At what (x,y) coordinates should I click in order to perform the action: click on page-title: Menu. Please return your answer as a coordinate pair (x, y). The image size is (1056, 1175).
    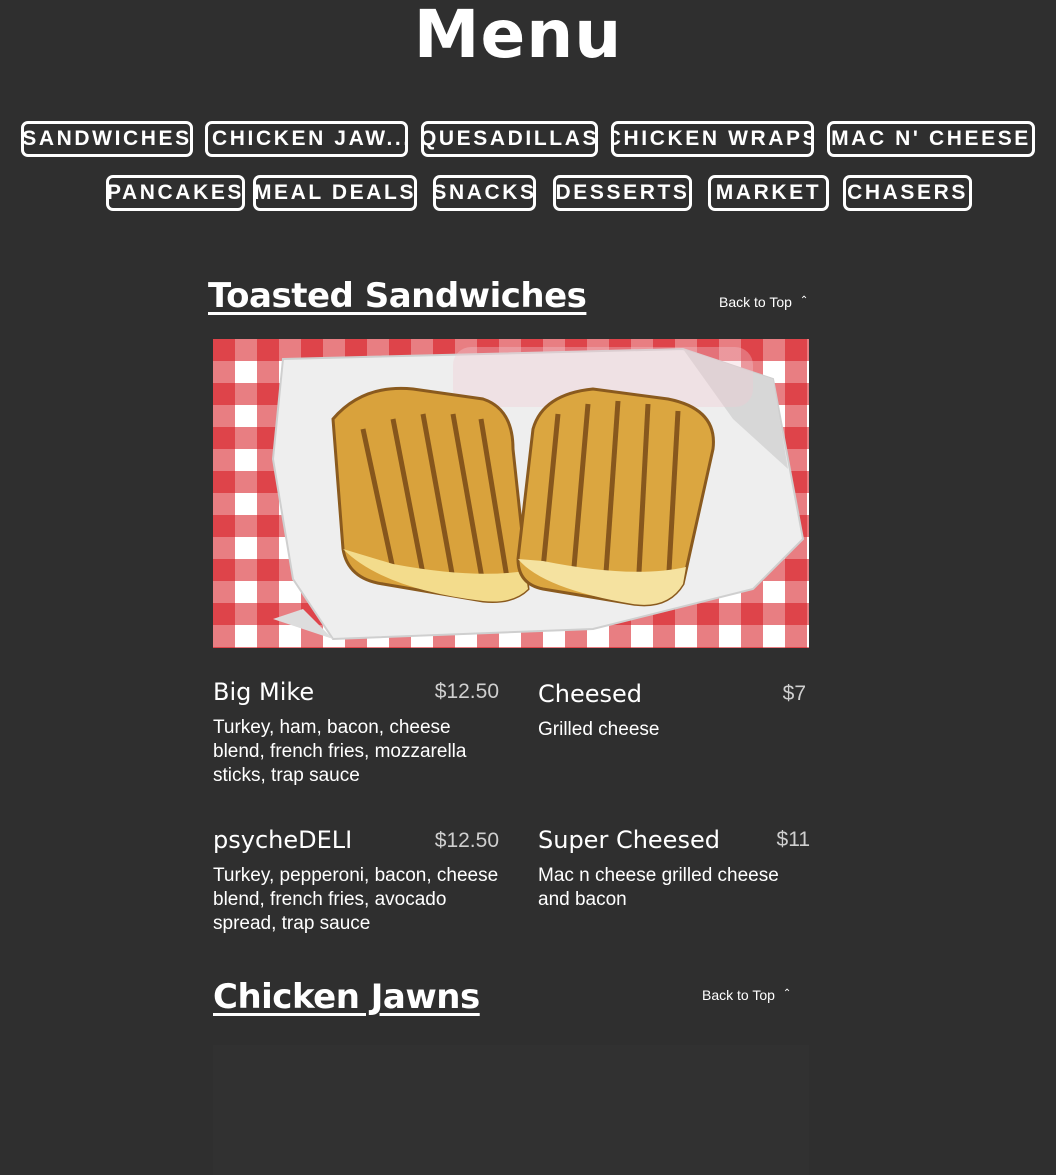
    Looking at the image, I should click on (518, 36).